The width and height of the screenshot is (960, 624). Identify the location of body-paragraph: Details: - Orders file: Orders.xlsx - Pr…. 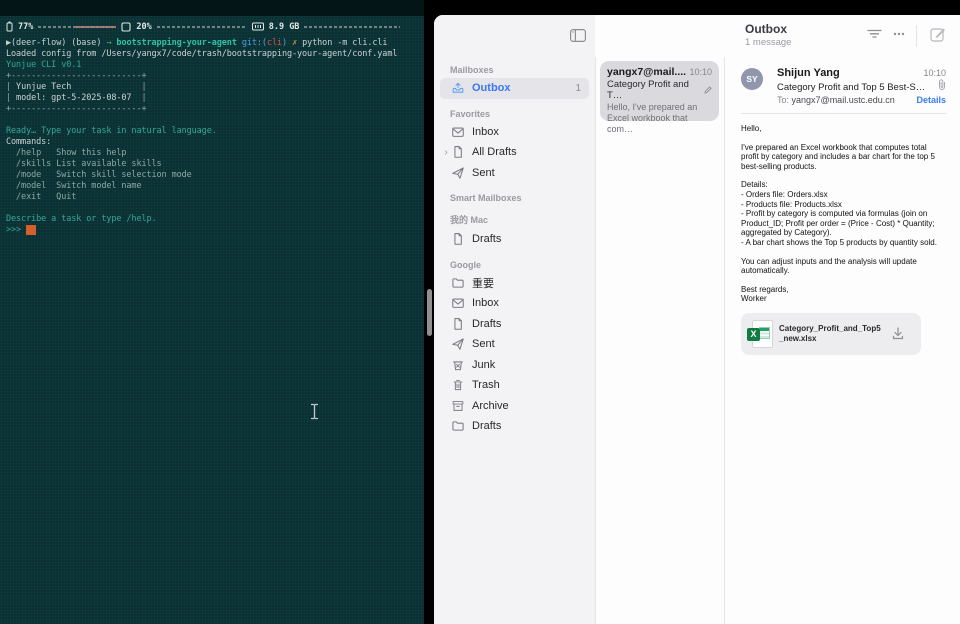
(839, 213).